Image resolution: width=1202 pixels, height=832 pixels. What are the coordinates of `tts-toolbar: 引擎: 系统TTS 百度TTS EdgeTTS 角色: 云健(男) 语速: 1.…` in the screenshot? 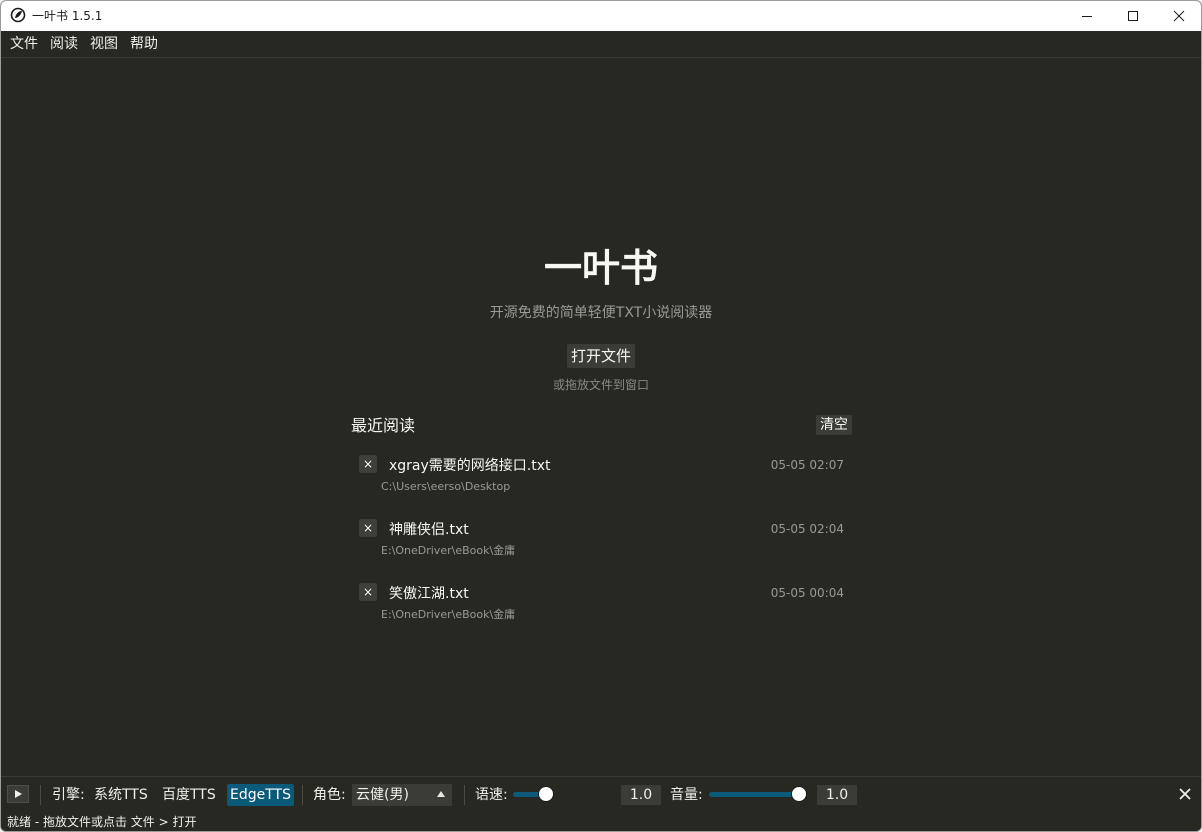 It's located at (601, 794).